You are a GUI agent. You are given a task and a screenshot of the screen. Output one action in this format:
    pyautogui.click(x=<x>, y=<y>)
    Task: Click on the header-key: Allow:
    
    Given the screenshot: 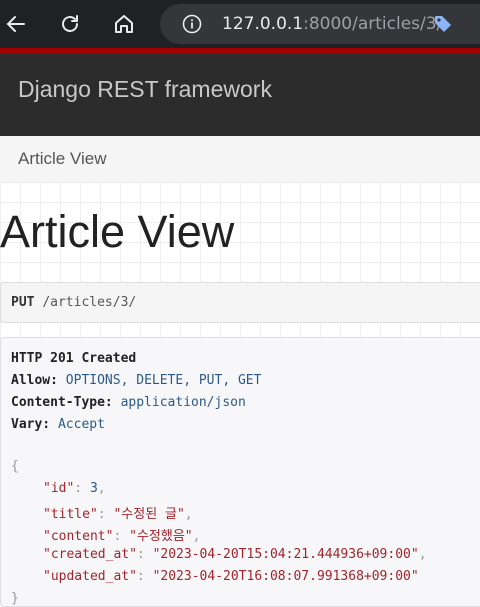 What is the action you would take?
    pyautogui.click(x=34, y=380)
    